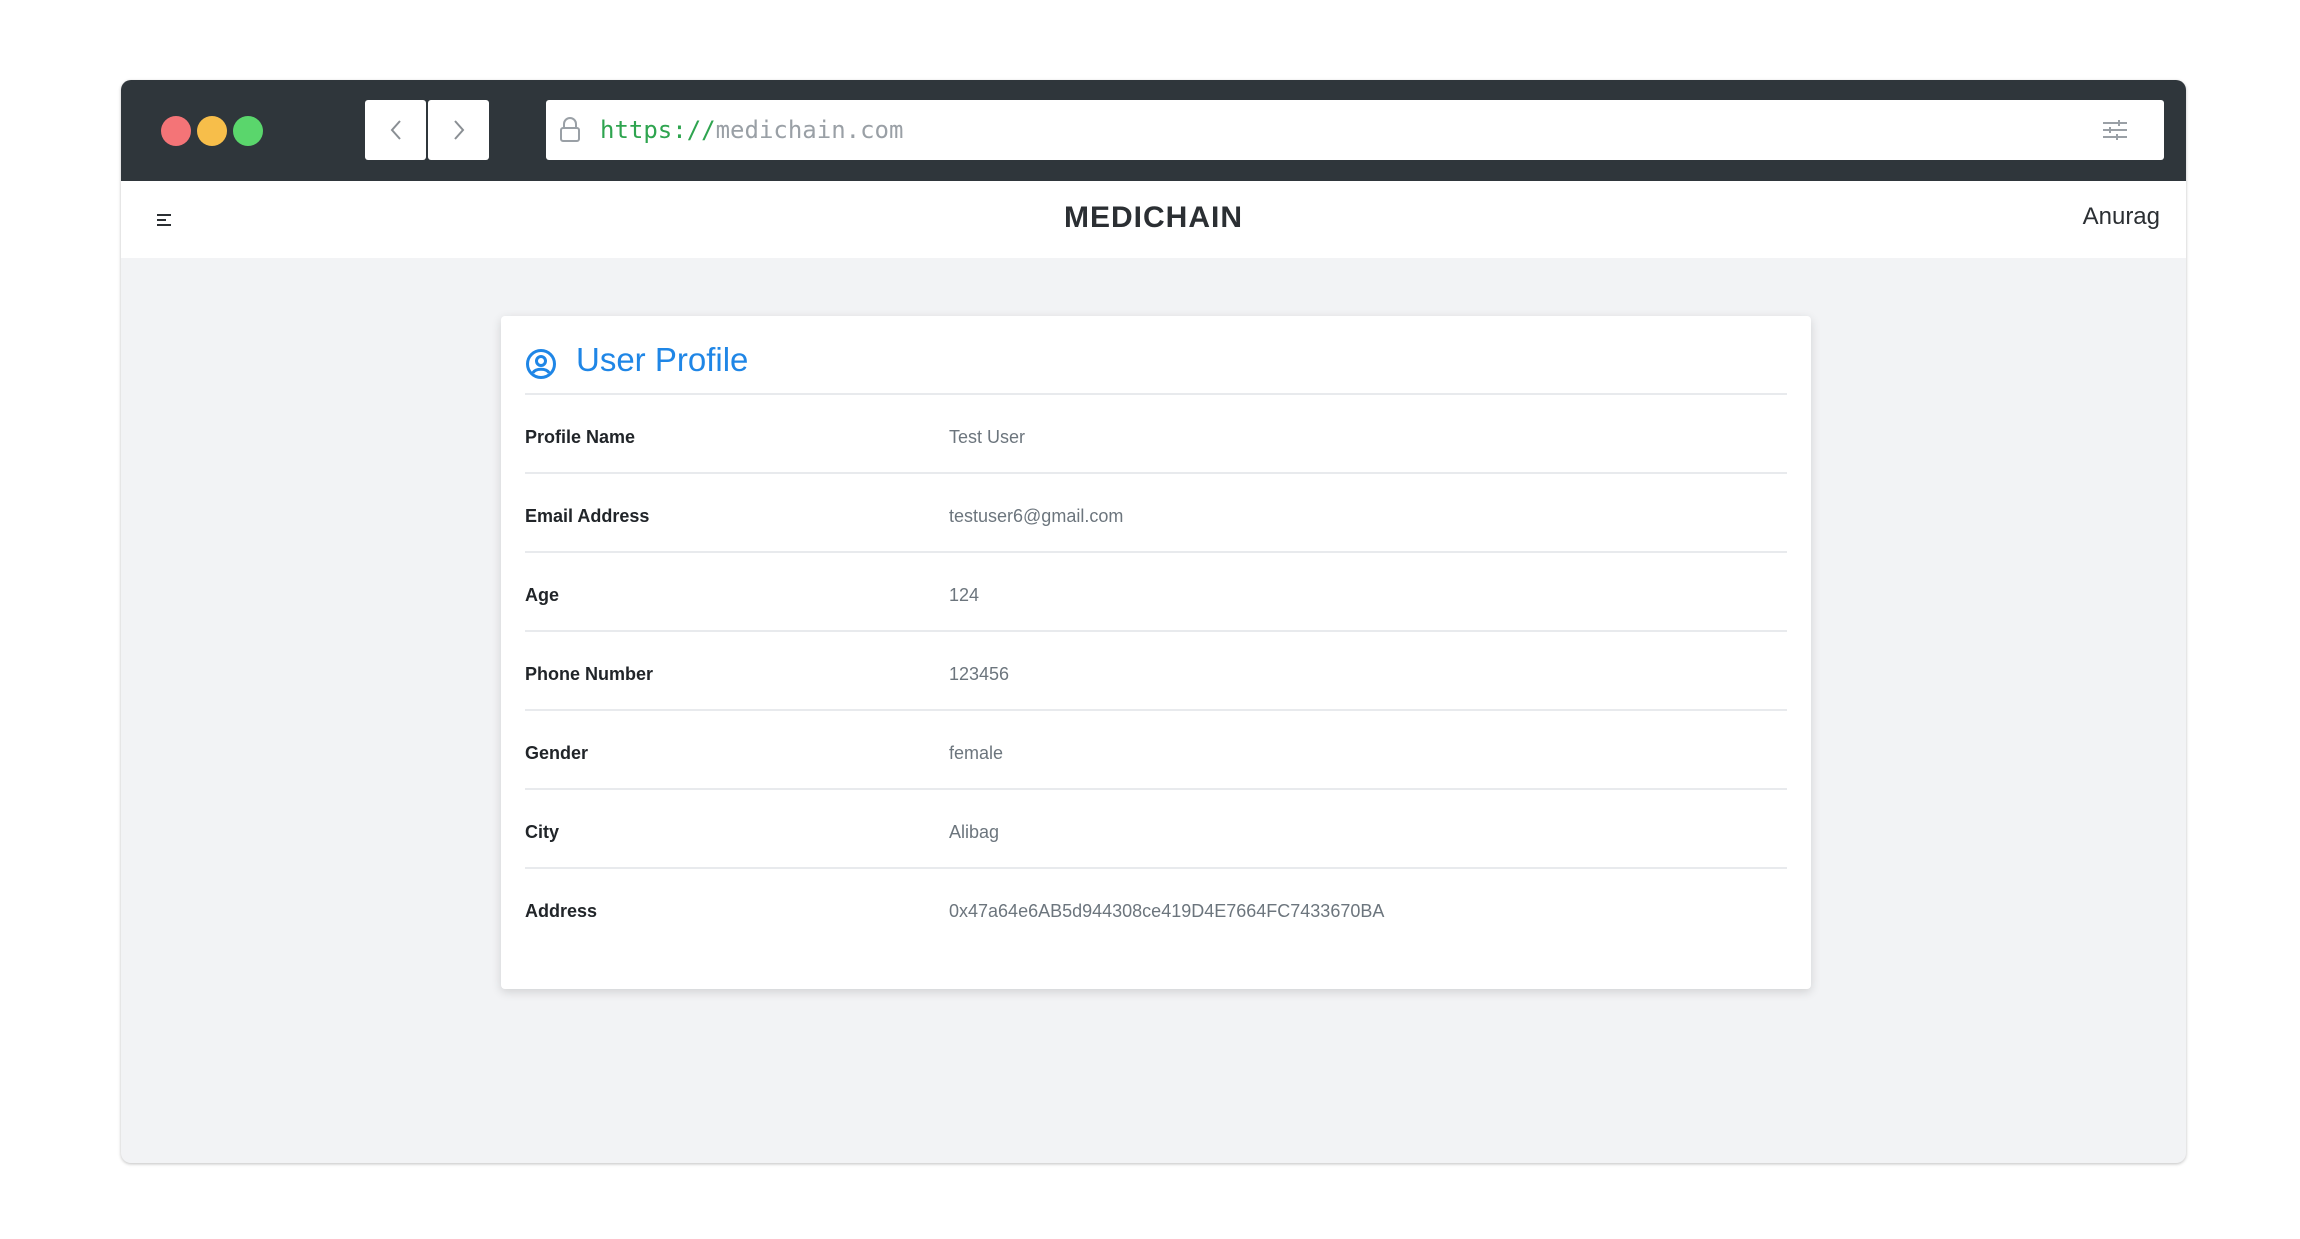  What do you see at coordinates (1156, 434) in the screenshot?
I see `profile-row-name: Profile Name Test User` at bounding box center [1156, 434].